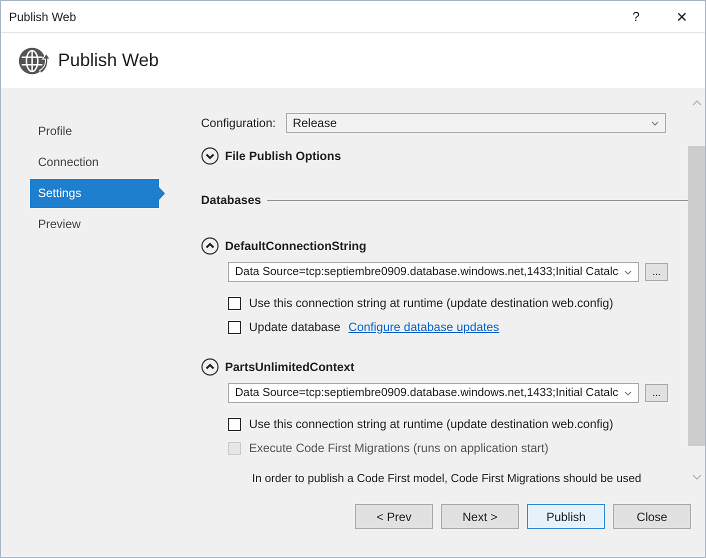 Image resolution: width=706 pixels, height=558 pixels. What do you see at coordinates (424, 327) in the screenshot?
I see `configure-link: Configure database updates` at bounding box center [424, 327].